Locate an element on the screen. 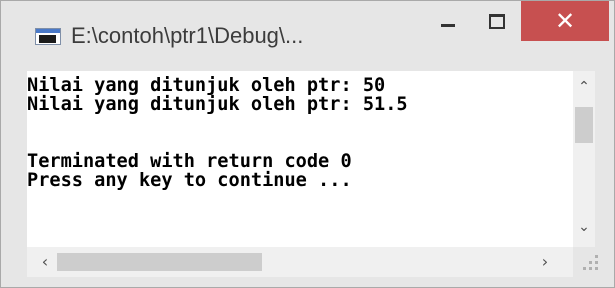 This screenshot has width=615, height=288. resize-grip-icon is located at coordinates (589, 264).